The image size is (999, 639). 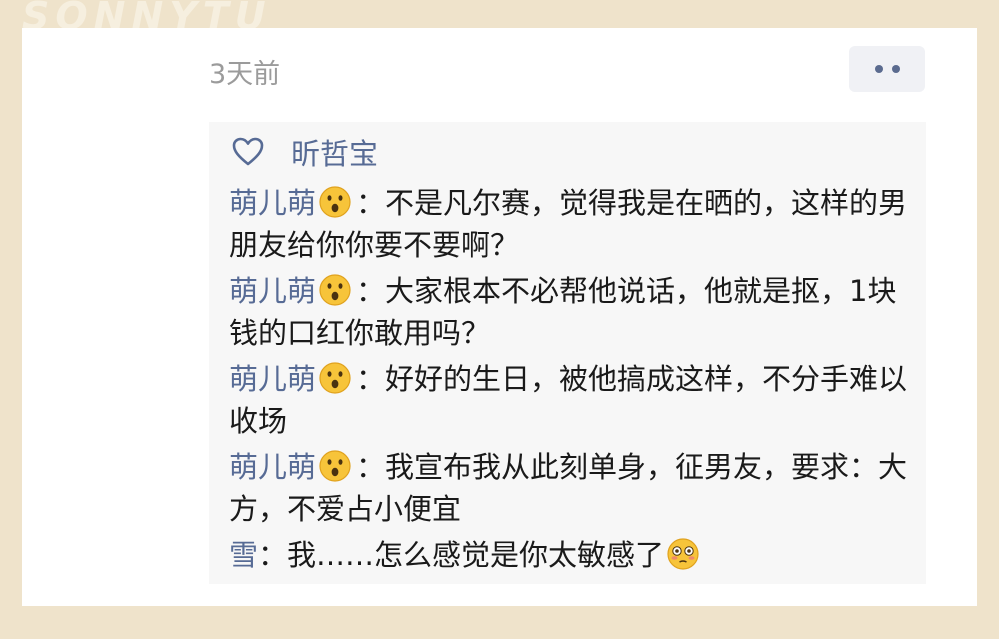 I want to click on likes-row: 昕哲宝, so click(x=304, y=152).